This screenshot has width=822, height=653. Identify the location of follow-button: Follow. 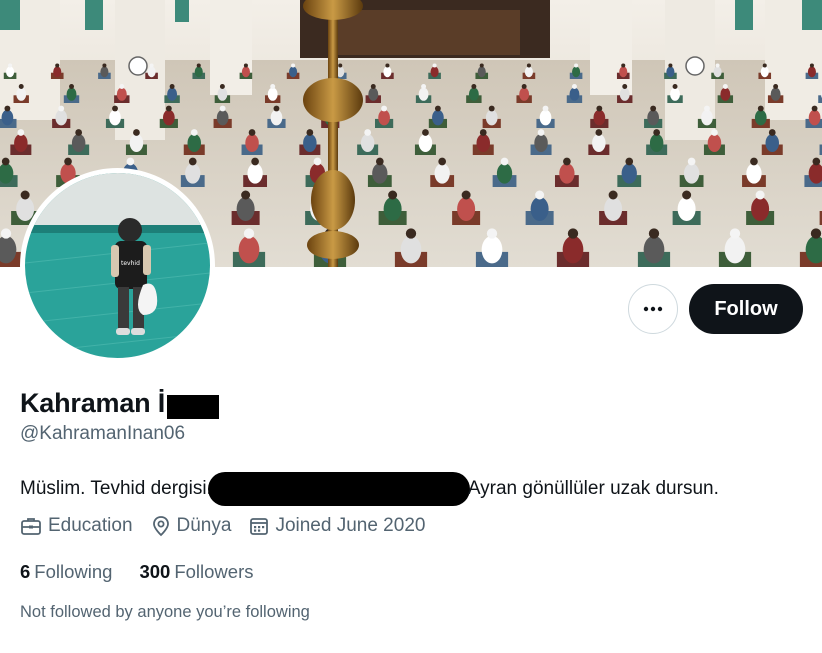
(746, 309).